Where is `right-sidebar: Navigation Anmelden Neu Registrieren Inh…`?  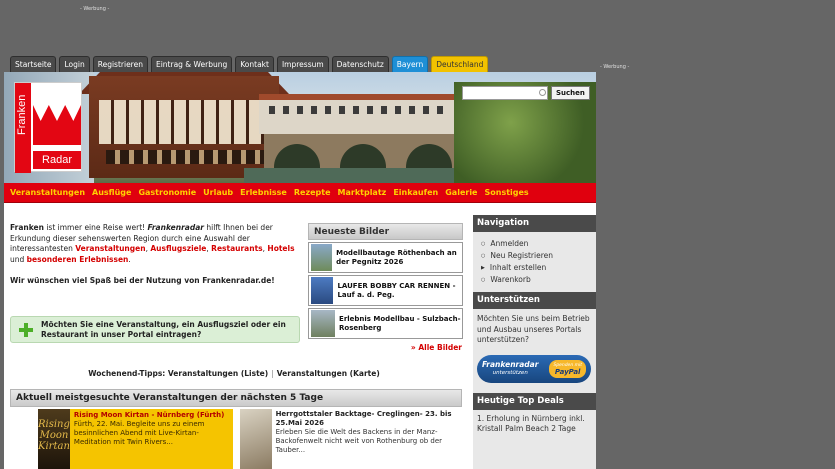 right-sidebar: Navigation Anmelden Neu Registrieren Inh… is located at coordinates (534, 342).